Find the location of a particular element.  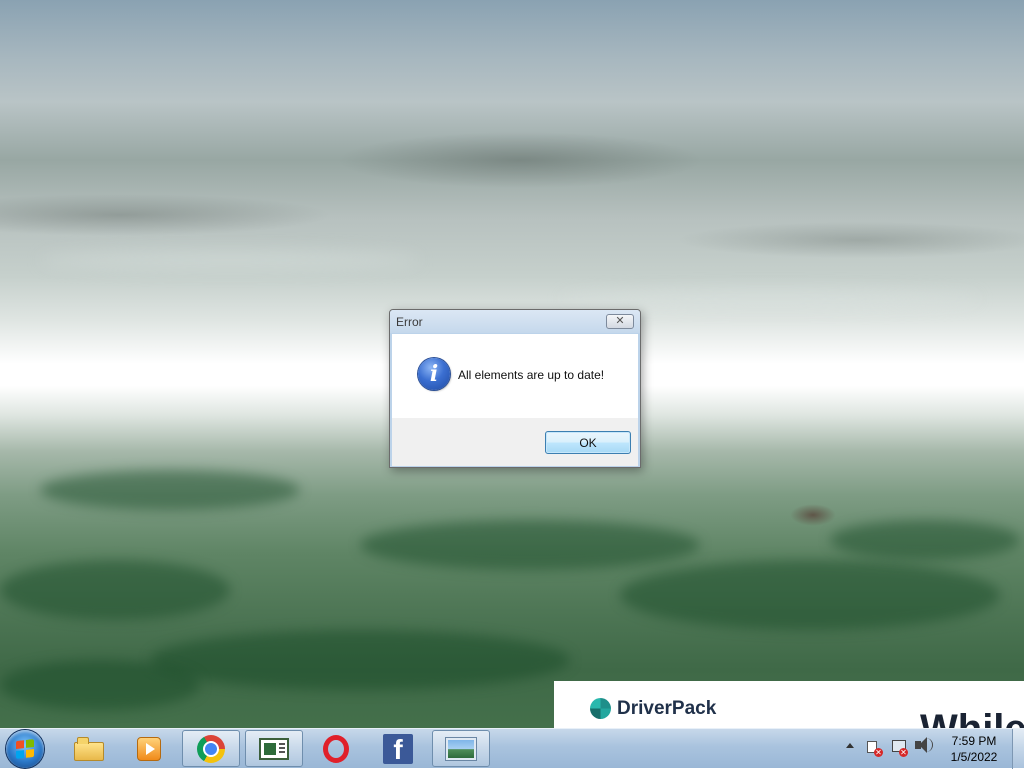

app-window-icon is located at coordinates (274, 748).